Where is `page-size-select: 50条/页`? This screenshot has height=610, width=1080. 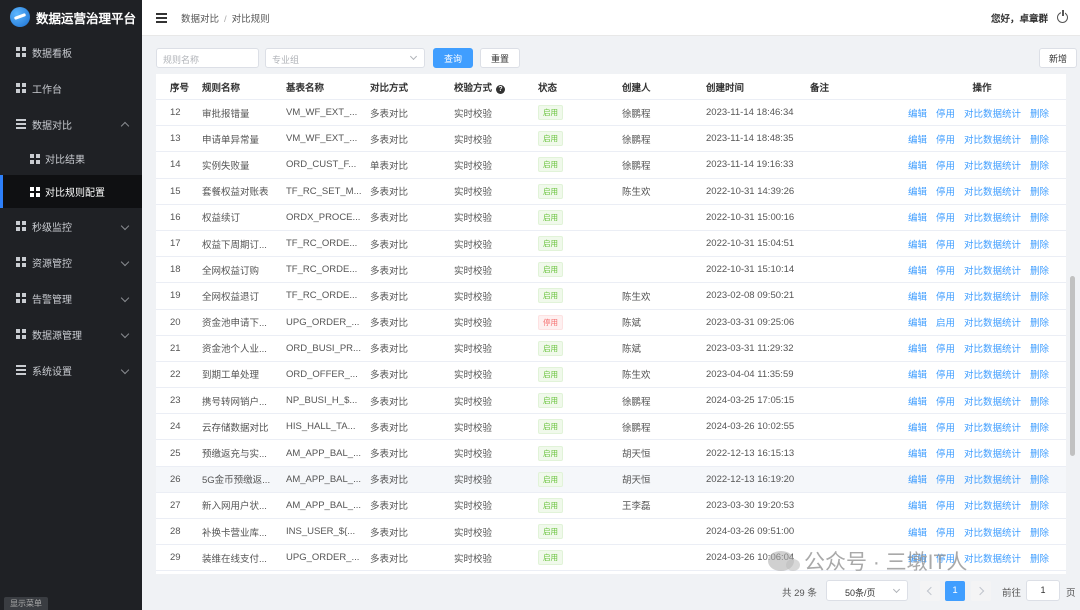 page-size-select: 50条/页 is located at coordinates (867, 590).